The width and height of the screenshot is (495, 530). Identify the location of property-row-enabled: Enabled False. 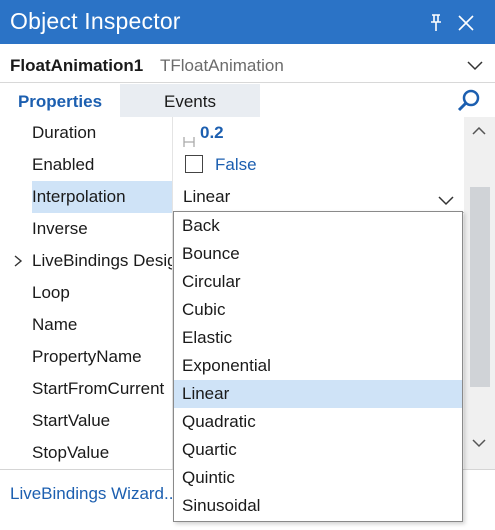
(232, 165).